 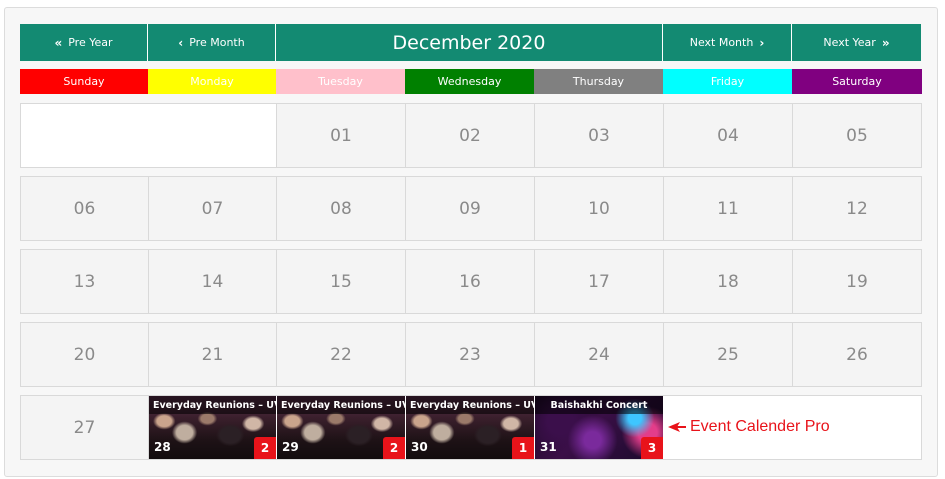 I want to click on event-day-number: 31, so click(x=548, y=447).